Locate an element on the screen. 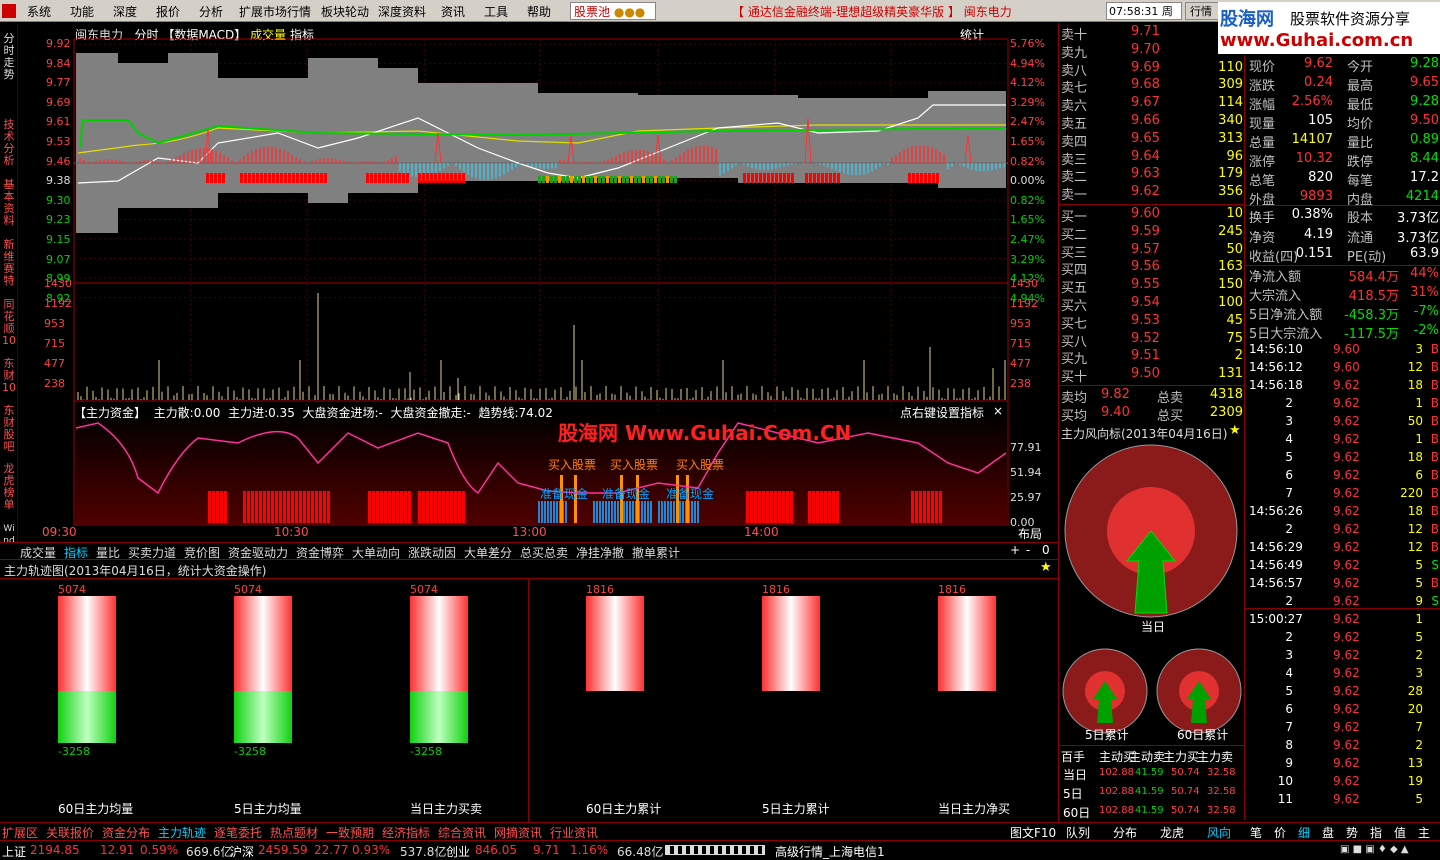 The width and height of the screenshot is (1440, 860). ext-tab: 网摘资讯 is located at coordinates (518, 832).